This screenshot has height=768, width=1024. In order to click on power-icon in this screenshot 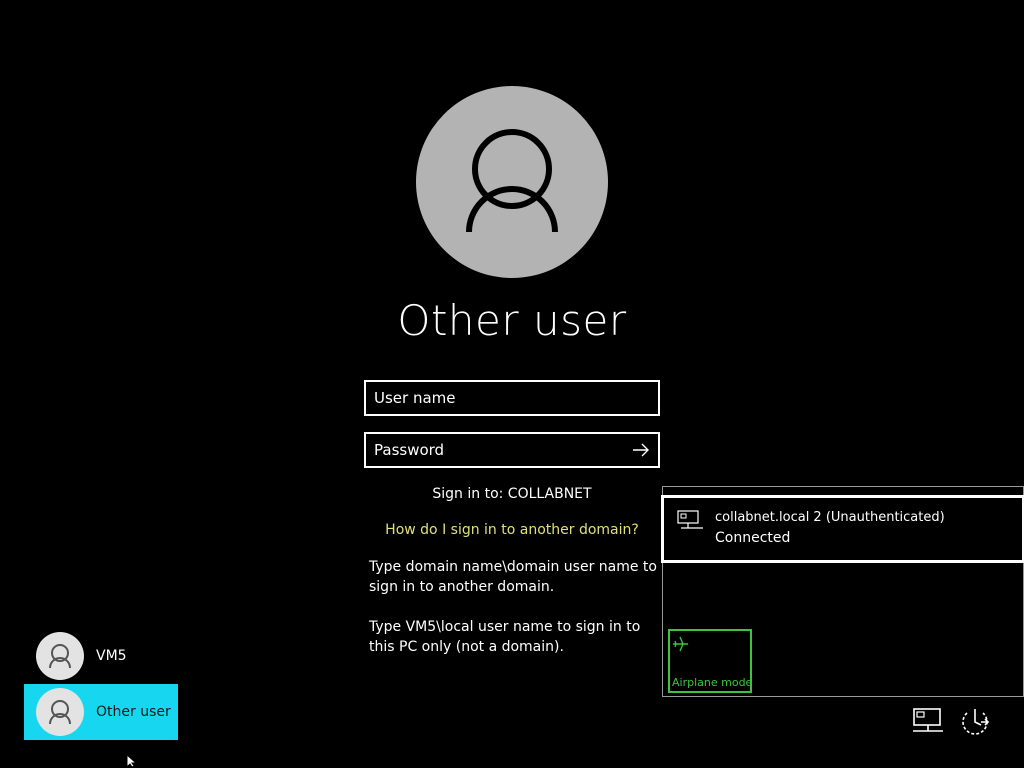, I will do `click(975, 723)`.